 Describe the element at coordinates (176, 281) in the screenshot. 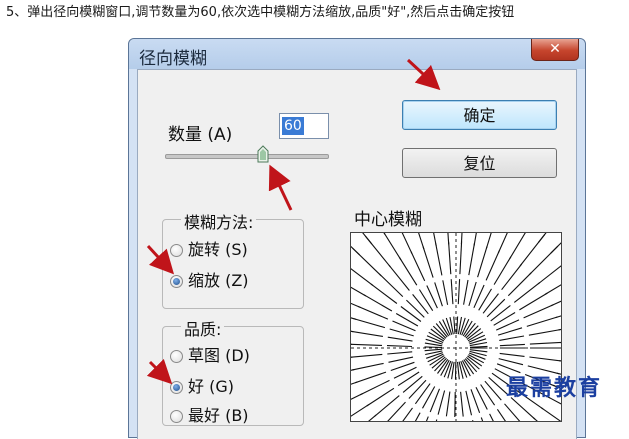

I see `radio-zoom-indicator` at that location.